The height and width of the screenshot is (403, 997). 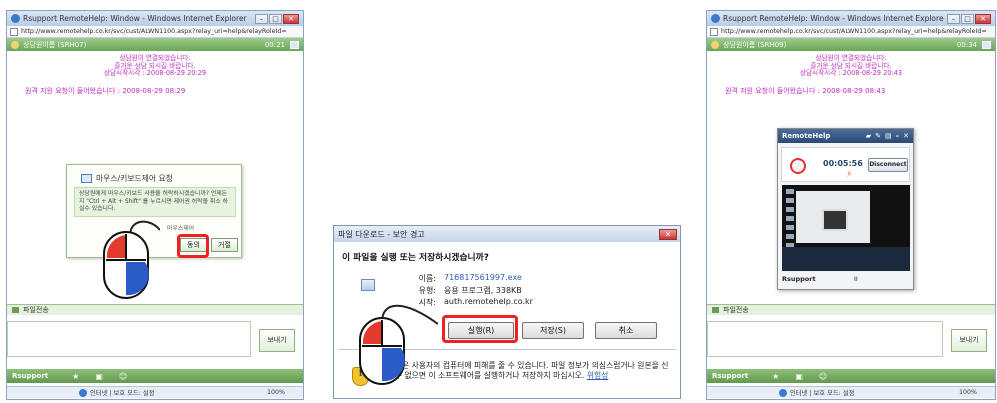 I want to click on minimize-icon: –, so click(x=898, y=136).